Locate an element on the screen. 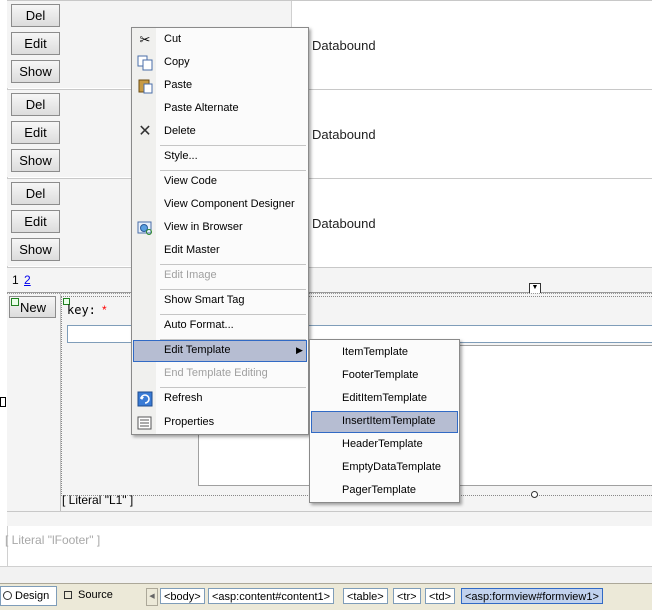 The image size is (652, 610). copy-icon is located at coordinates (145, 63).